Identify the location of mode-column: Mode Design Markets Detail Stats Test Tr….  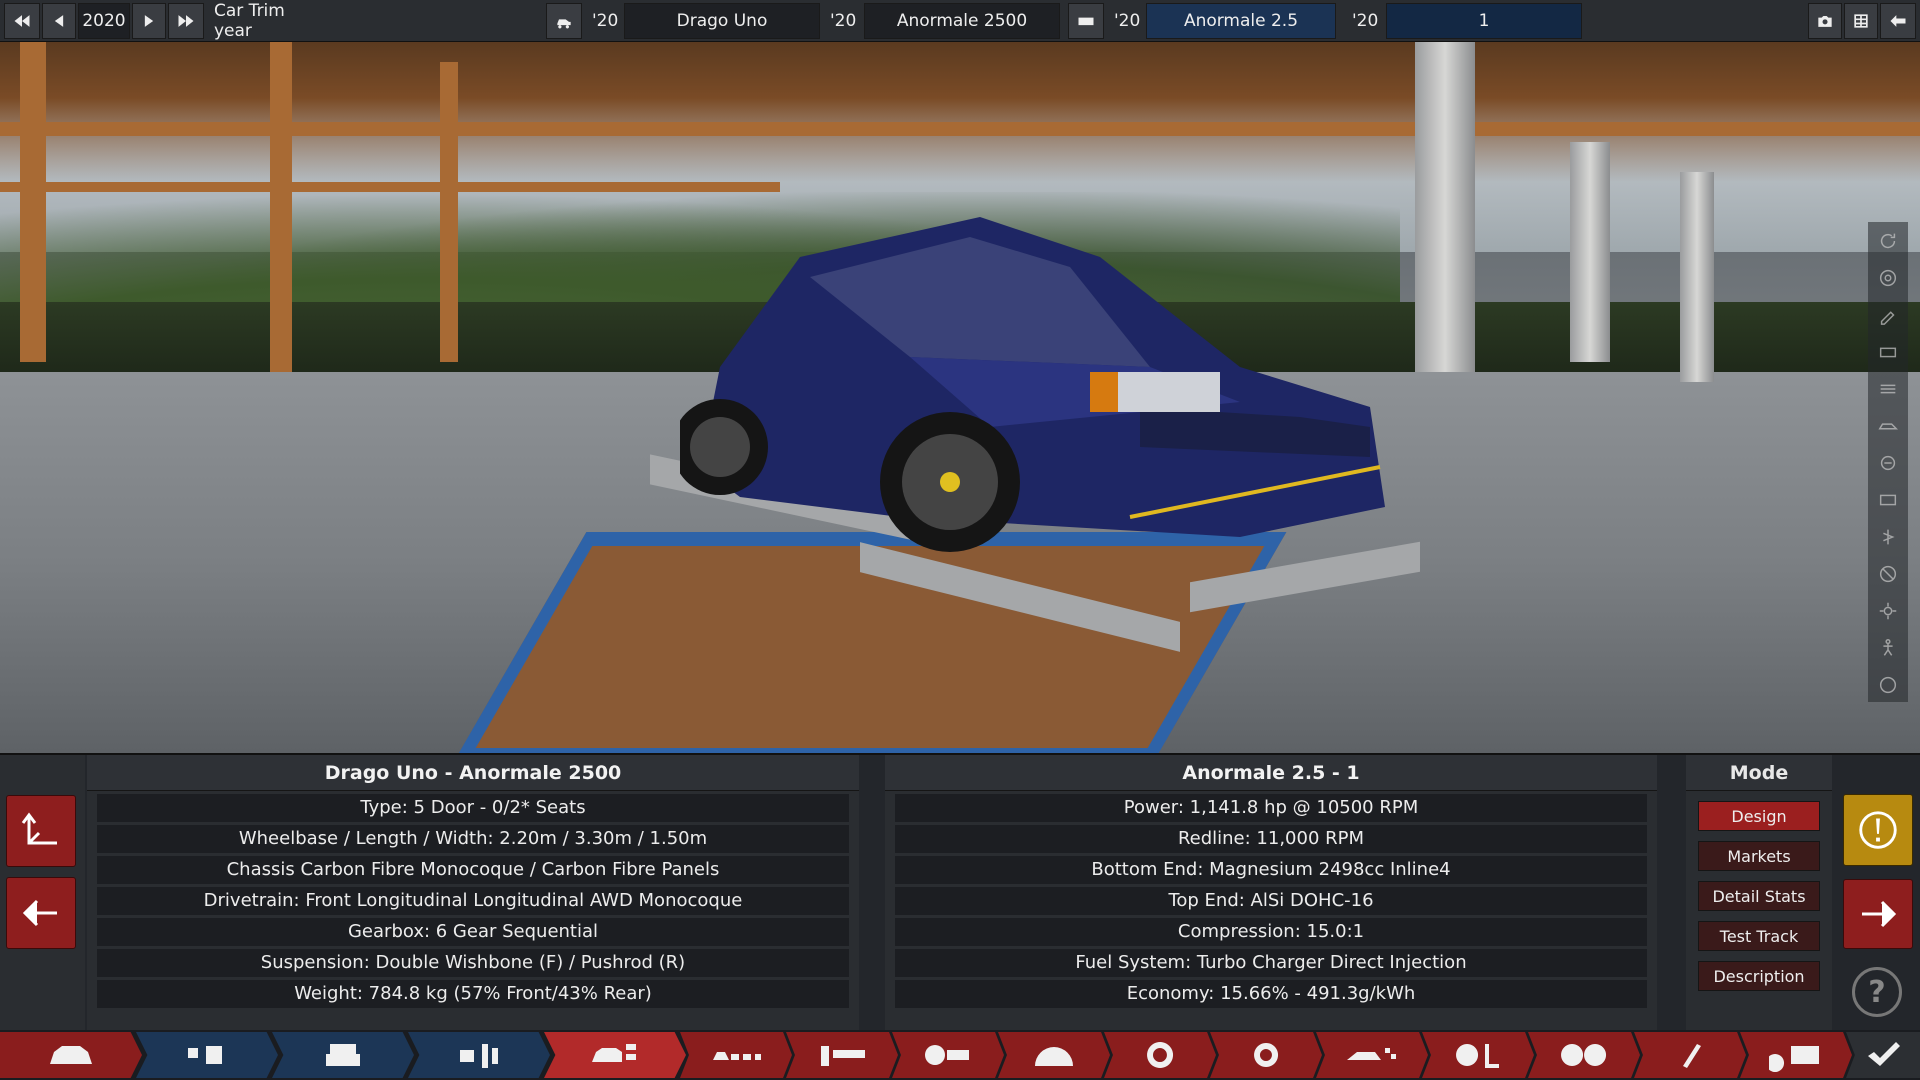
(1759, 893).